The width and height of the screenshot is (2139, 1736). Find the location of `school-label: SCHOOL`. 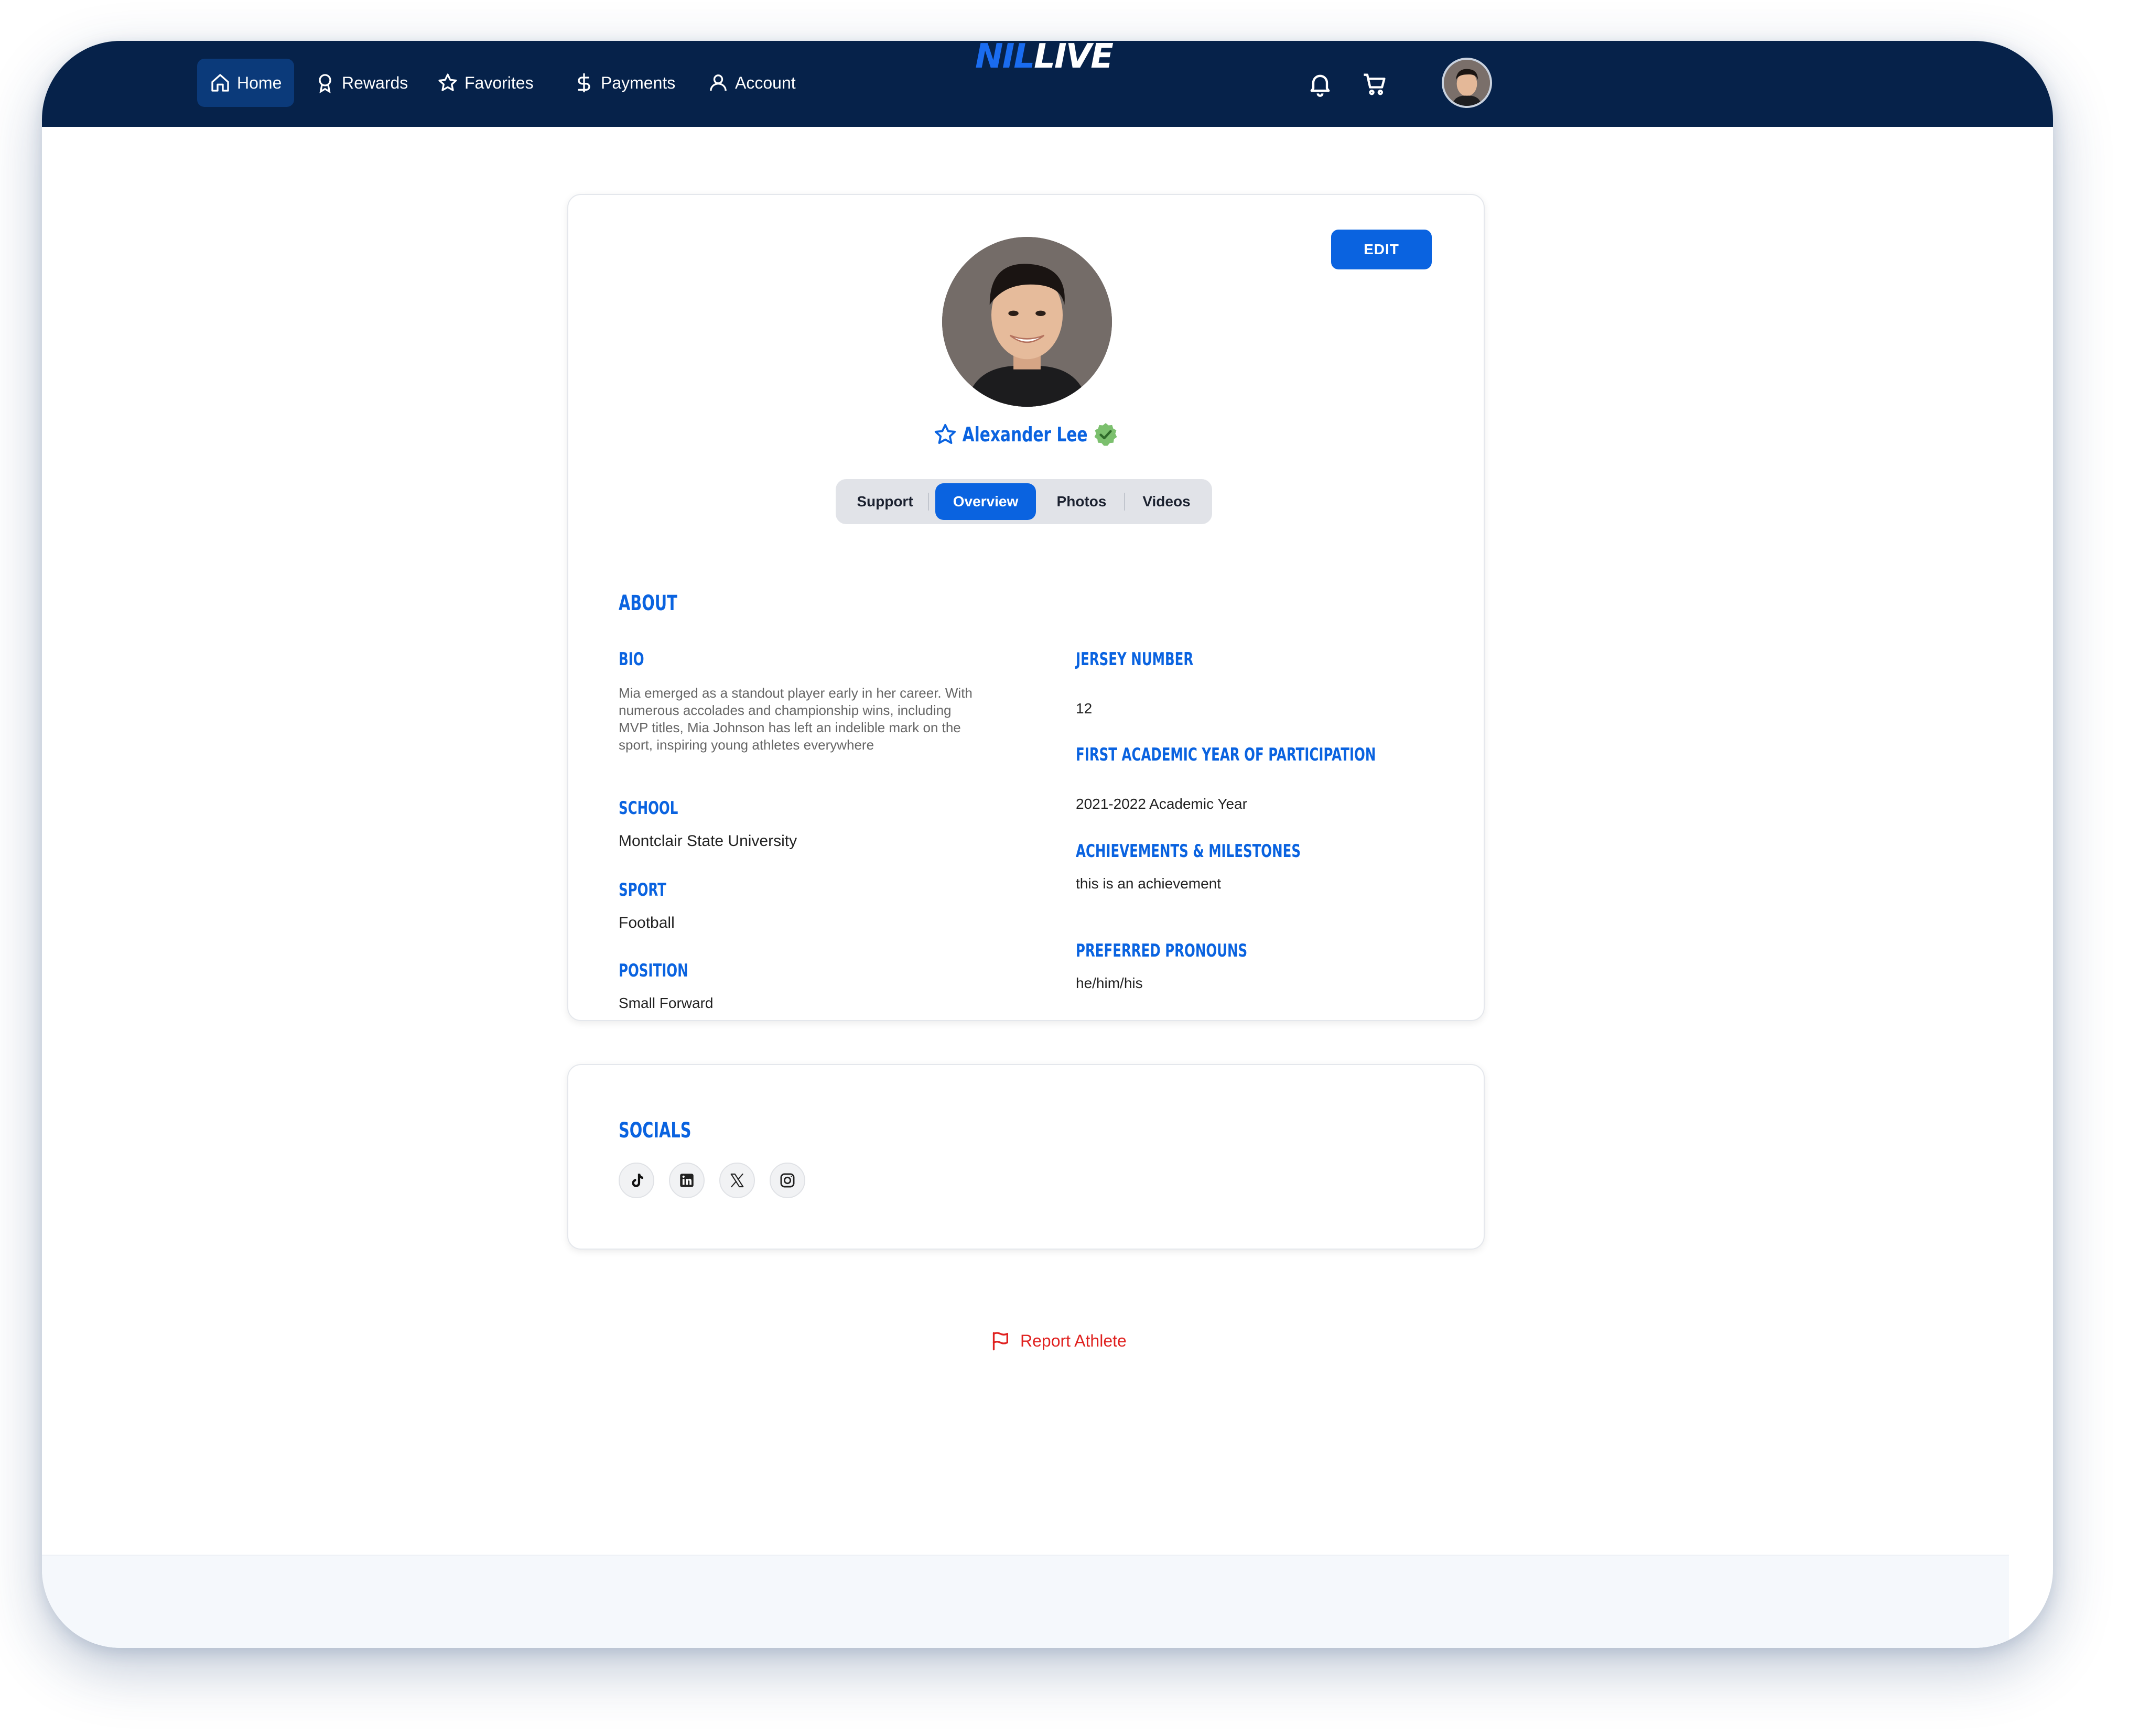

school-label: SCHOOL is located at coordinates (648, 808).